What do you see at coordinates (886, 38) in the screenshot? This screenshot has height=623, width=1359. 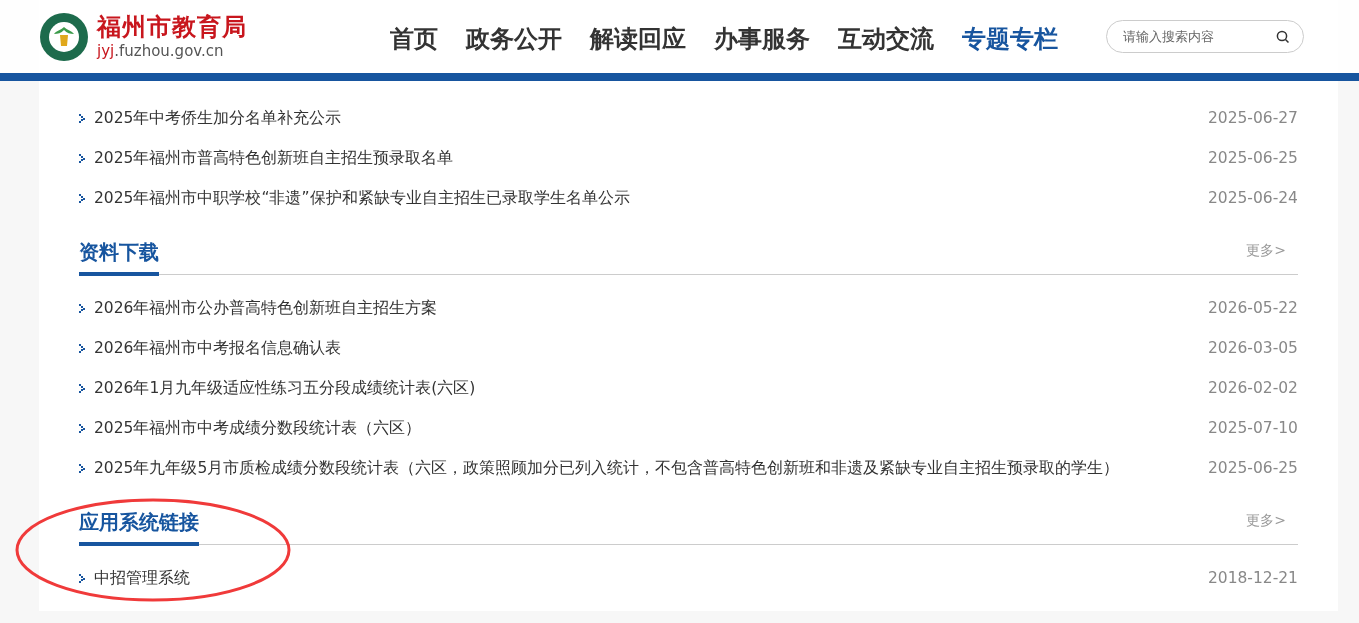 I see `nav-item: 互动交流` at bounding box center [886, 38].